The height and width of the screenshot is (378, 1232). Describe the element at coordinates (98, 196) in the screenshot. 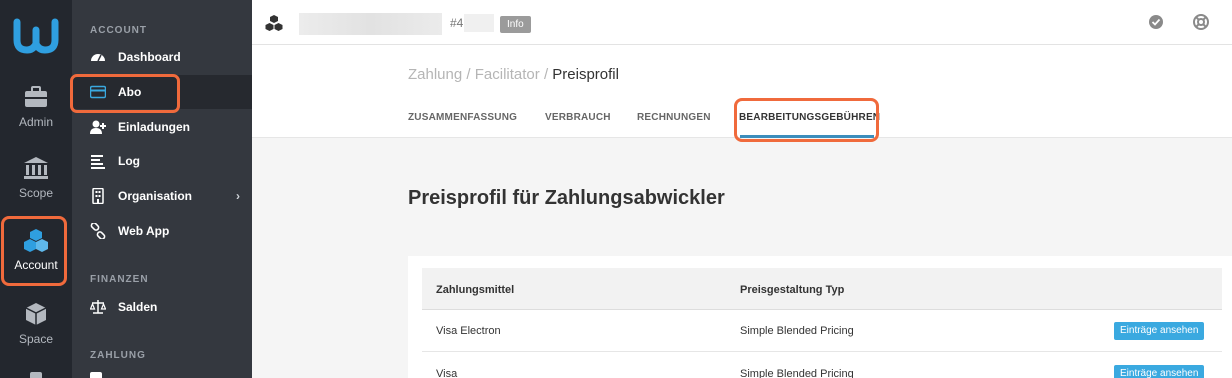

I see `building-icon` at that location.